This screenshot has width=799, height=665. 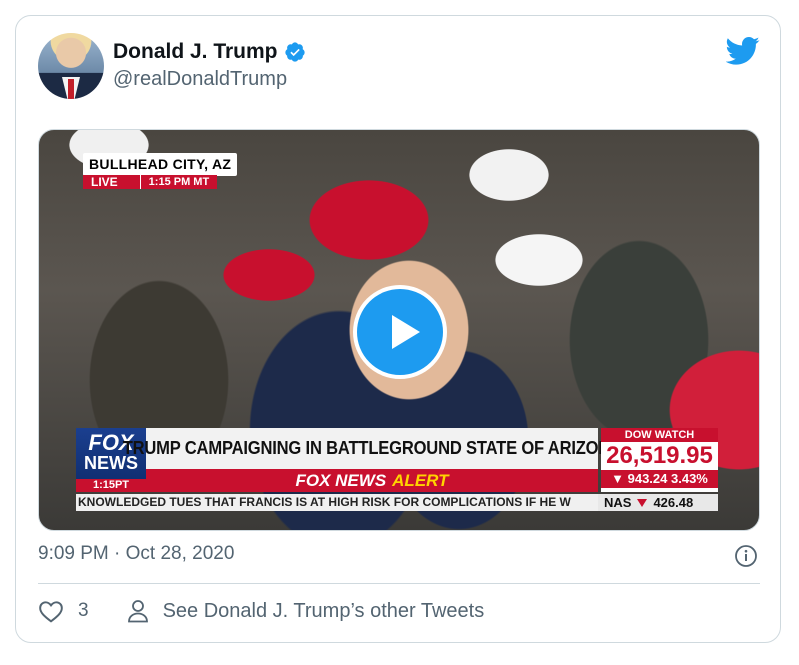 I want to click on live-chyron: LIVE 1:15 PM MT, so click(x=150, y=182).